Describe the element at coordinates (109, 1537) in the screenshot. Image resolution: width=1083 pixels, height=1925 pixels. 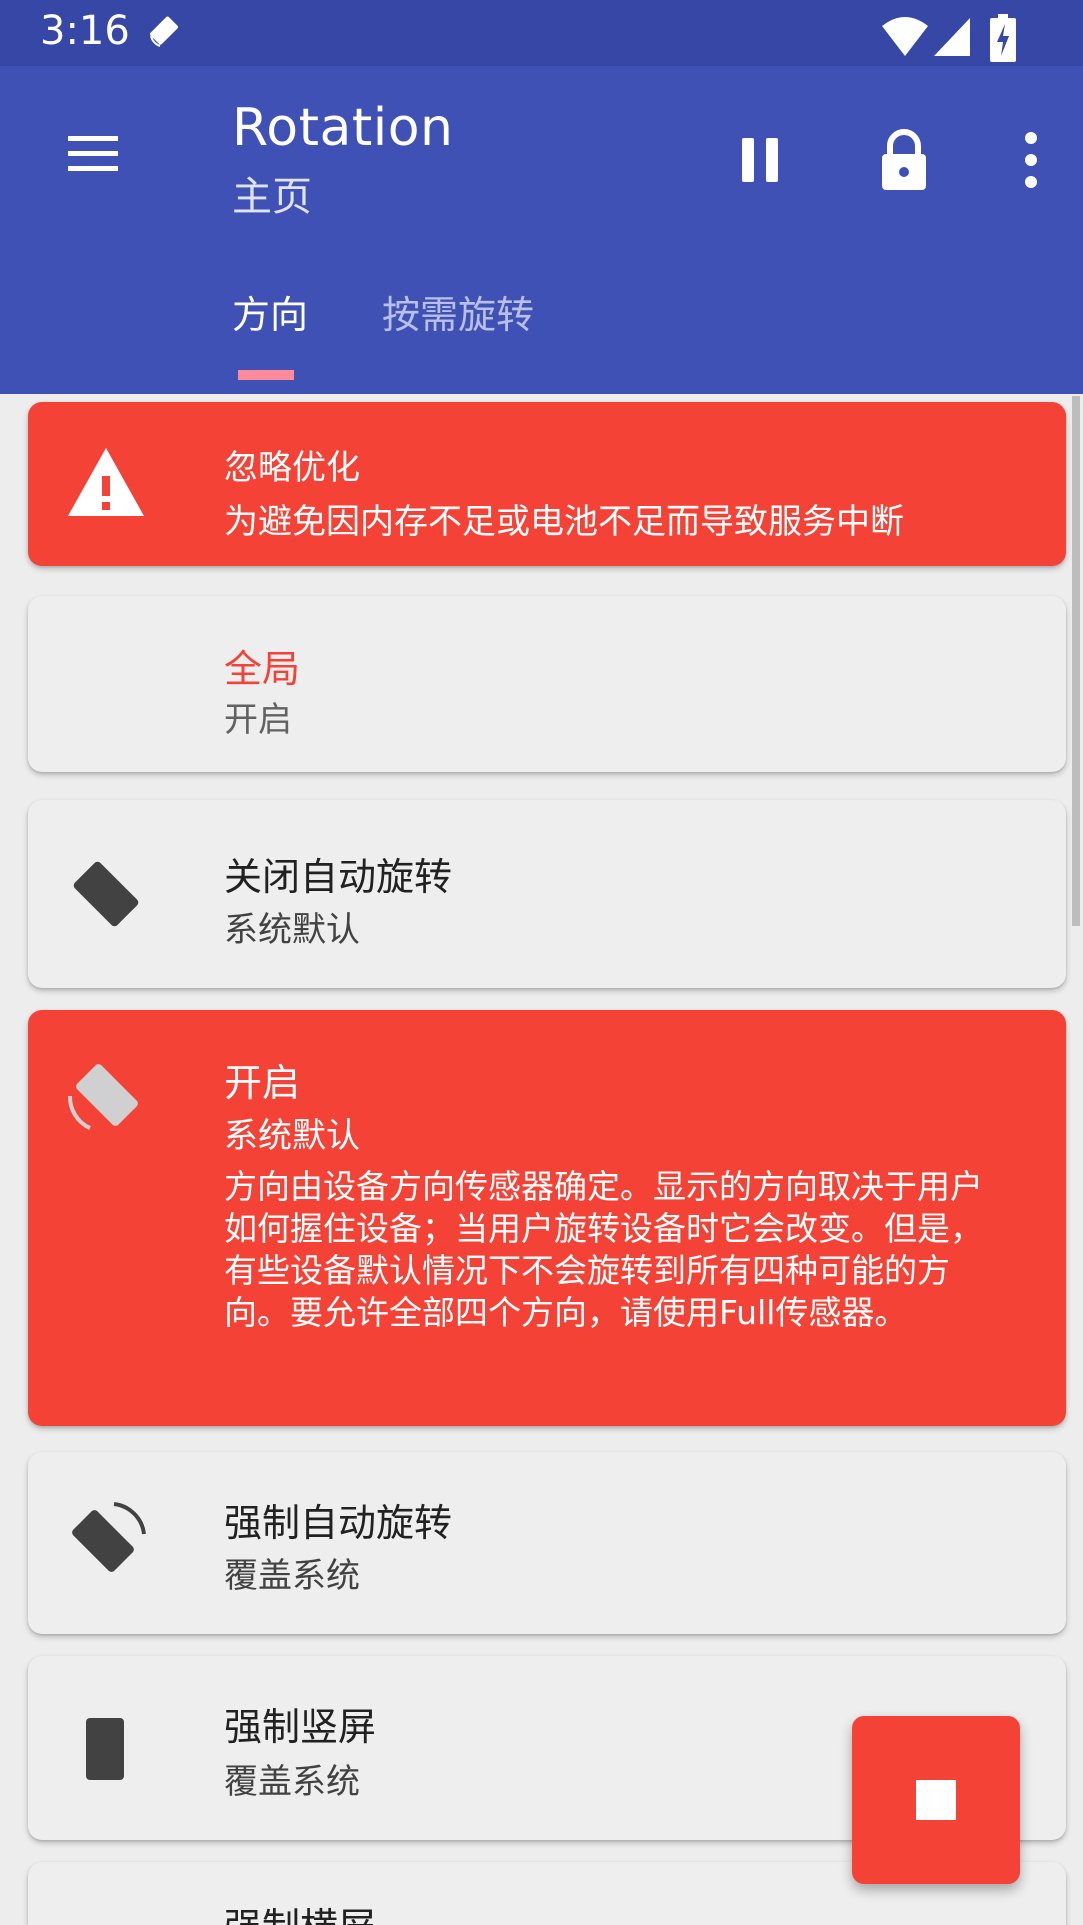
I see `screen-rotation-force-icon` at that location.